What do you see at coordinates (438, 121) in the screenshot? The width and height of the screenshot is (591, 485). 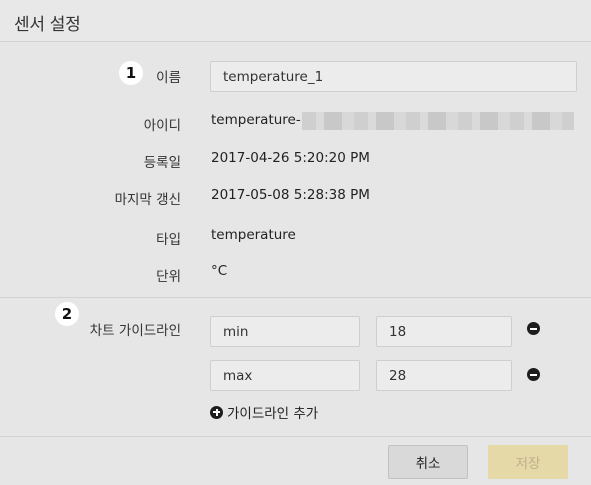 I see `id-redacted-block` at bounding box center [438, 121].